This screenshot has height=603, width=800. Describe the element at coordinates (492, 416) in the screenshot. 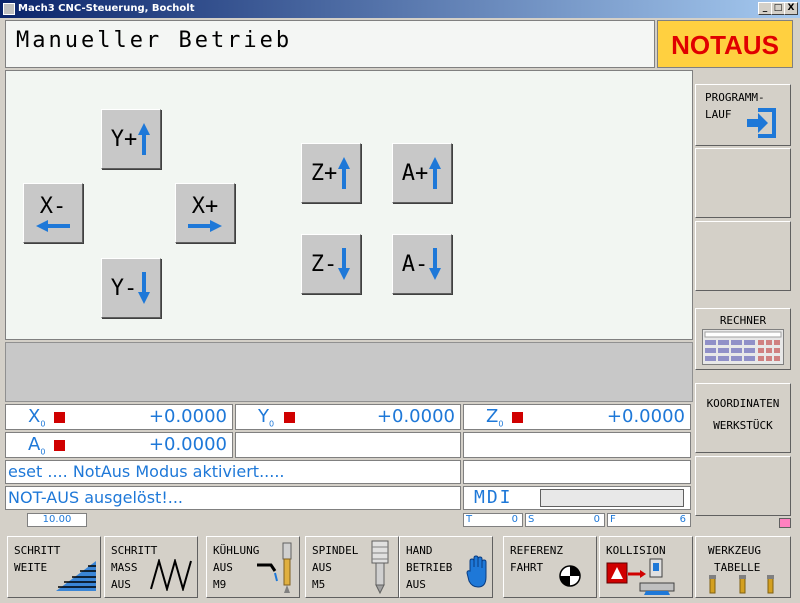

I see `dro-z-letter: Z` at that location.